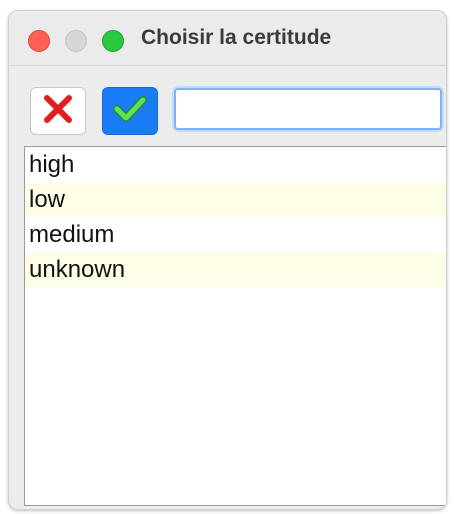  I want to click on window-close-button, so click(39, 41).